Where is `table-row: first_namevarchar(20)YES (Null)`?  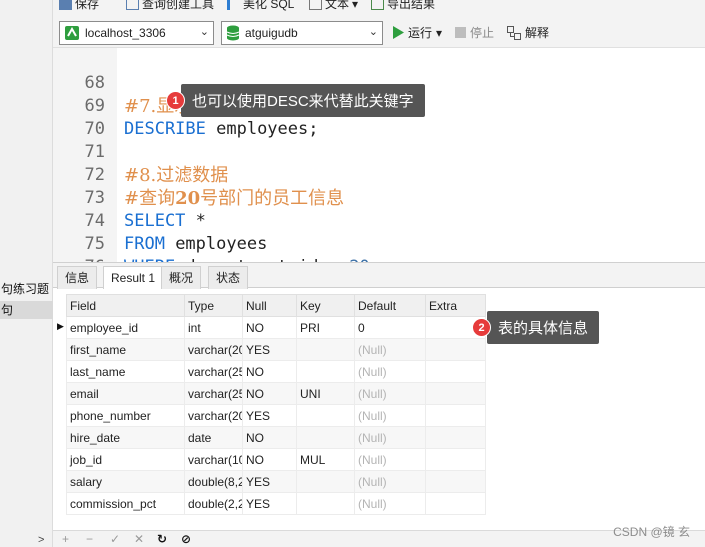
table-row: first_namevarchar(20)YES (Null) is located at coordinates (276, 349).